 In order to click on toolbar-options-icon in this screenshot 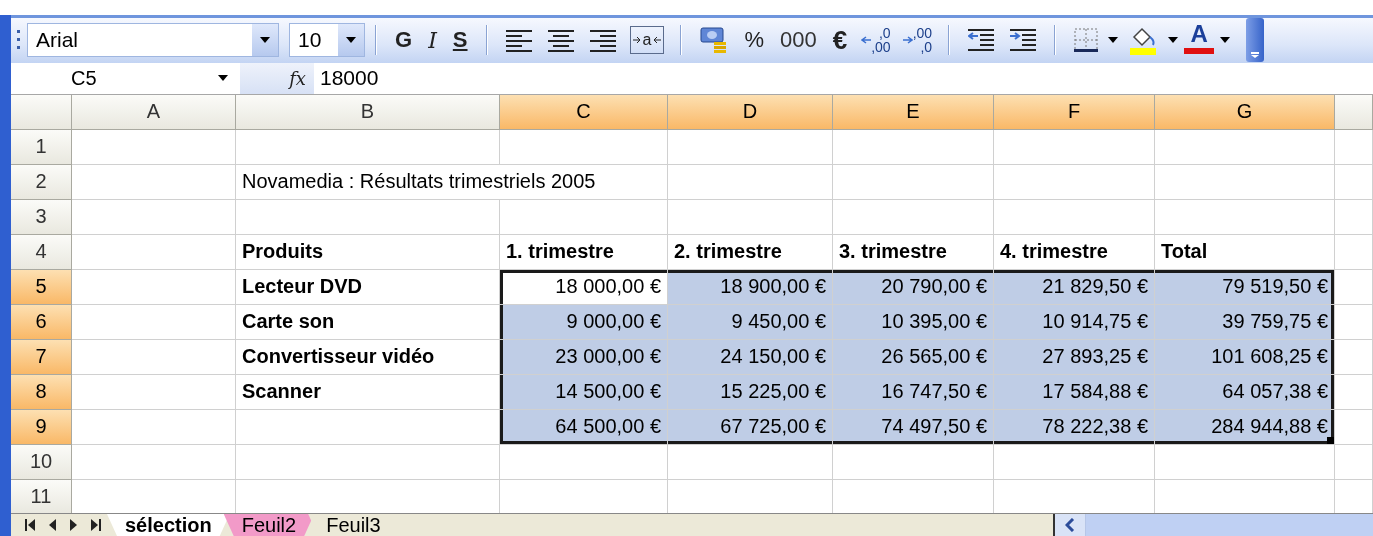, I will do `click(1255, 40)`.